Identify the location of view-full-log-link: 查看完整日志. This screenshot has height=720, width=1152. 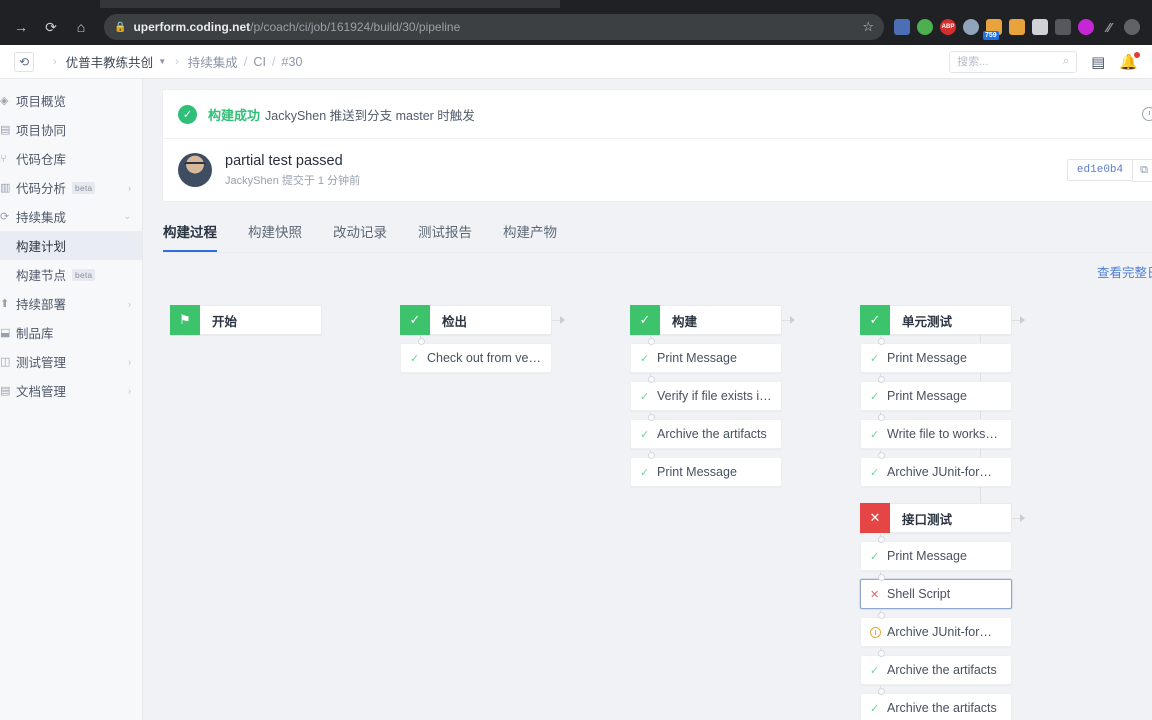
(1124, 273).